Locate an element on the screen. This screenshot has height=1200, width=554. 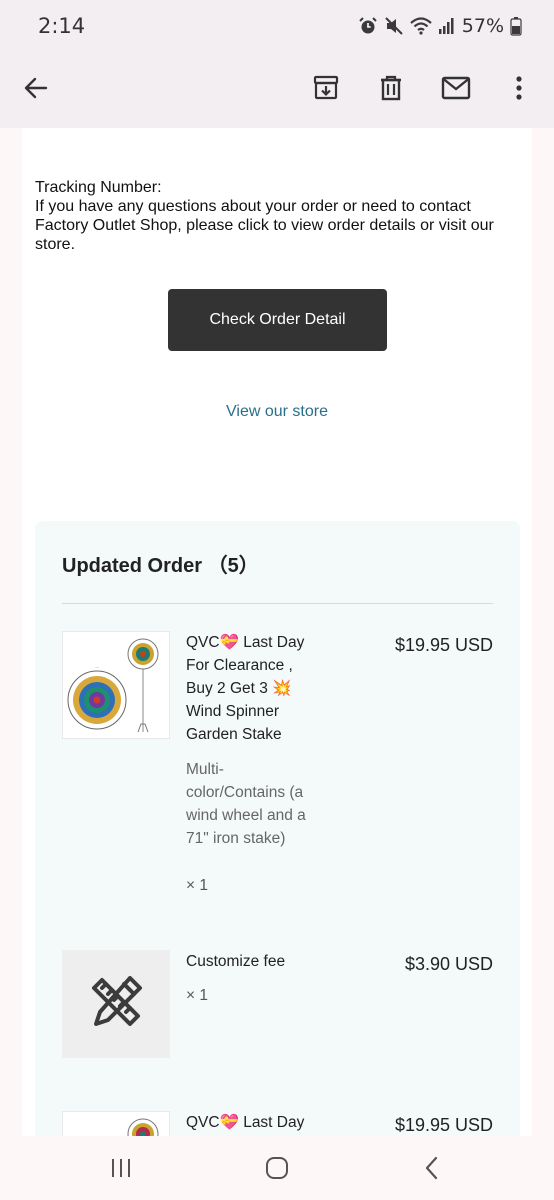
order-title: Updated Order （5） is located at coordinates (160, 566).